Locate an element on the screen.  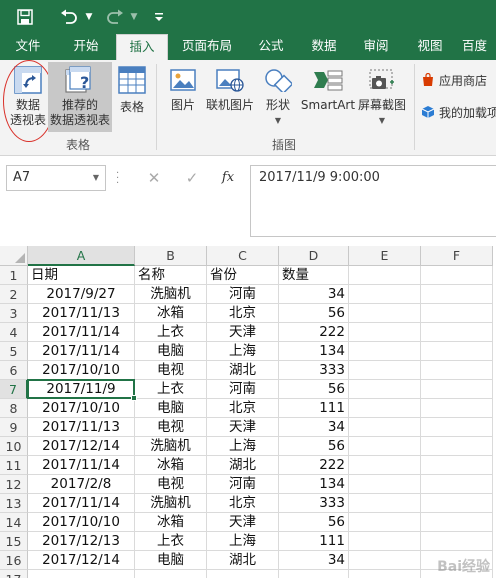
cell-b10: 洗脑机 is located at coordinates (171, 446).